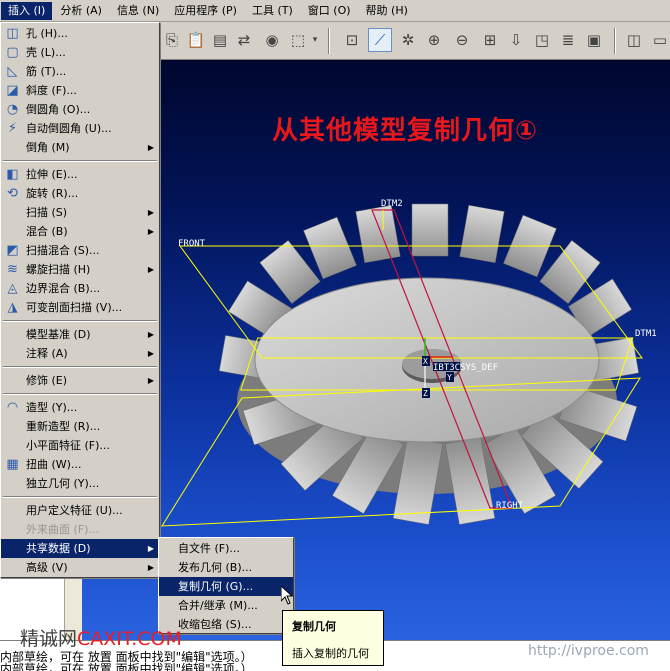 The image size is (670, 671). Describe the element at coordinates (12, 407) in the screenshot. I see `style-icon: ◠` at that location.